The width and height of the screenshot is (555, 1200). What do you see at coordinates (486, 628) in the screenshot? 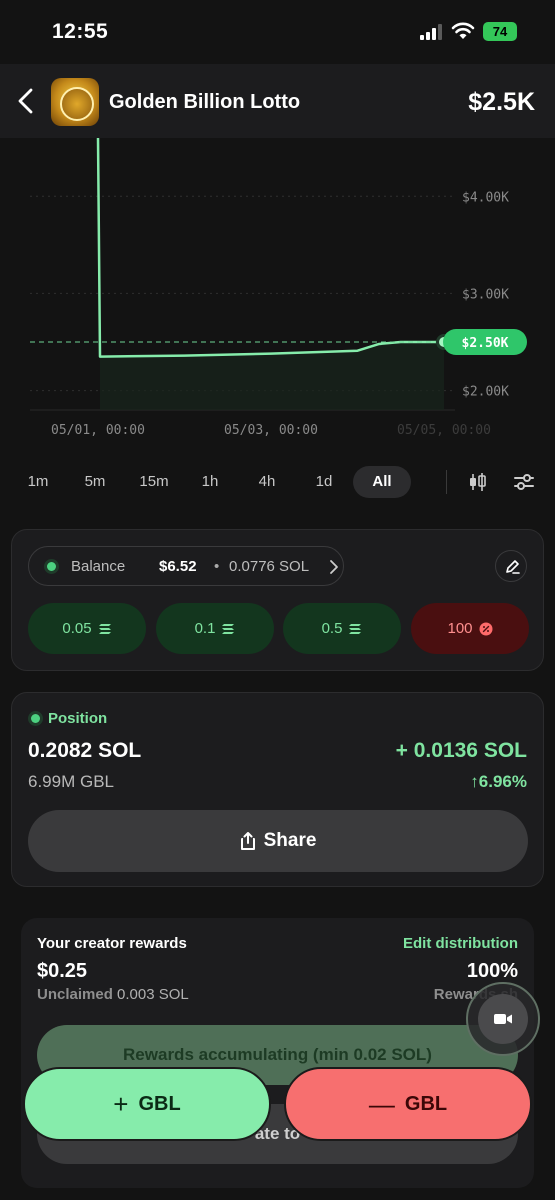
I see `percent-icon` at bounding box center [486, 628].